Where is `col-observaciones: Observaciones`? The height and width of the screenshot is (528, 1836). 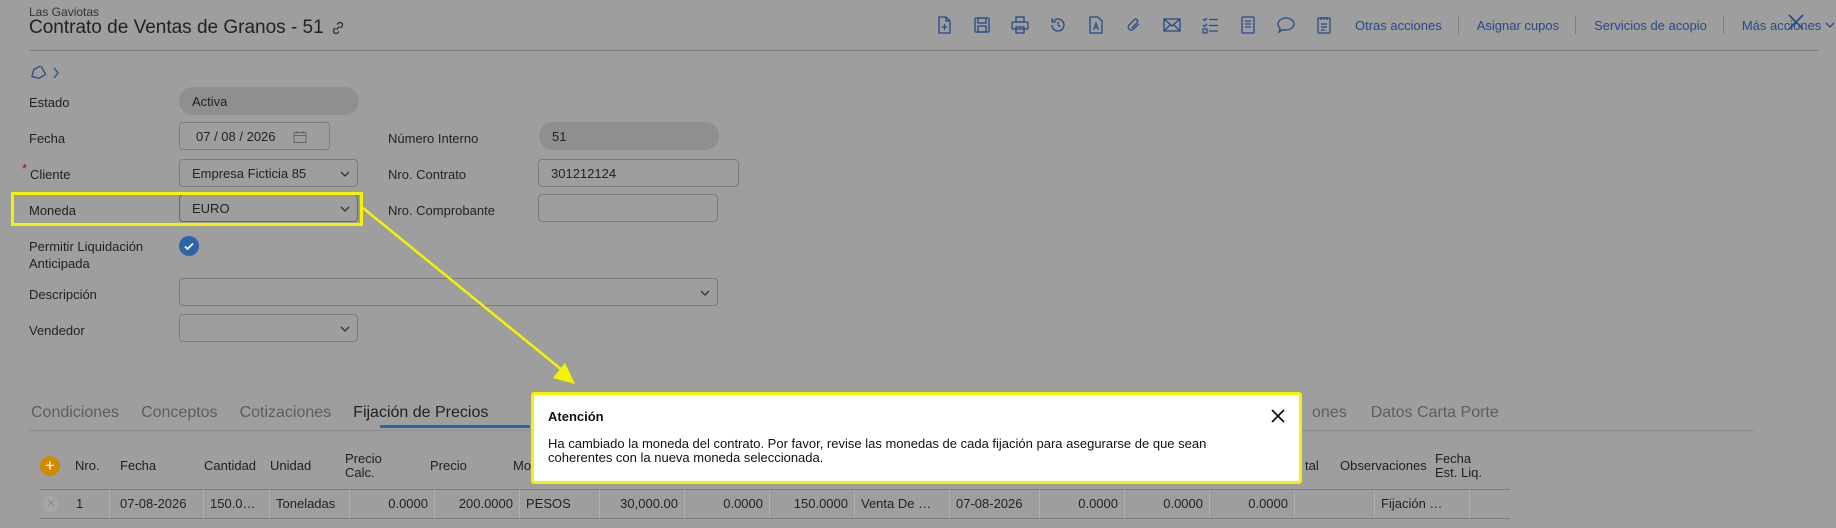 col-observaciones: Observaciones is located at coordinates (1383, 465).